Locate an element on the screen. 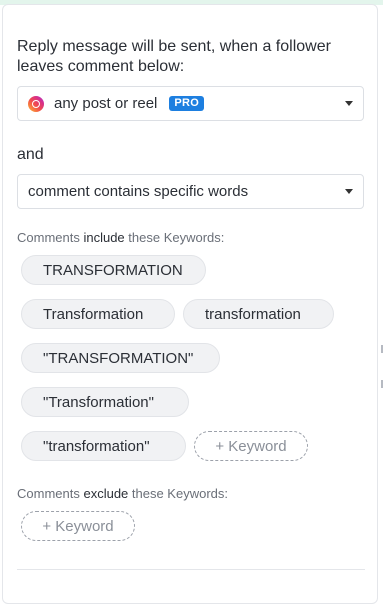 The image size is (383, 604). include-keywords-label: Comments include these Keywords: is located at coordinates (121, 237).